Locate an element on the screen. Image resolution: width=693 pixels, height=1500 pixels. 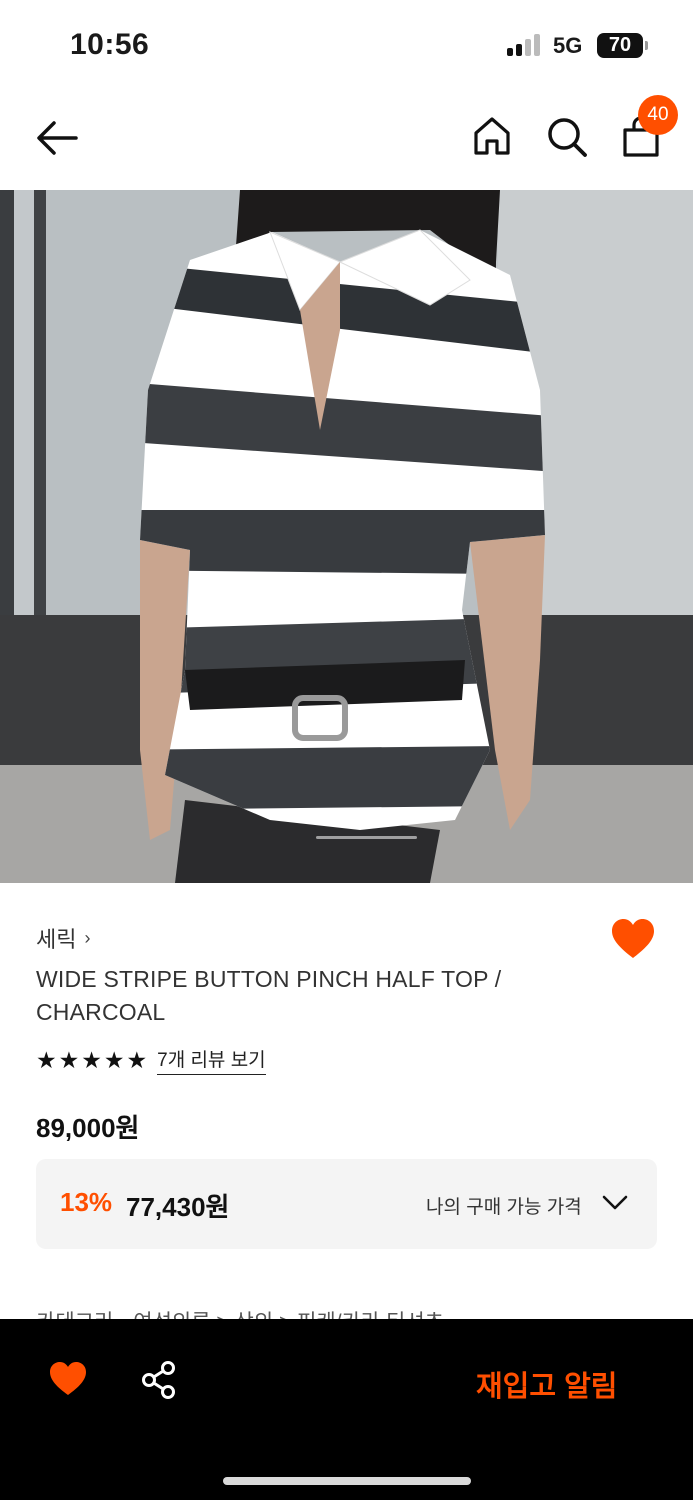
my-price-box: 13% 77,430원 나의 구매 가능 가격 is located at coordinates (346, 1204).